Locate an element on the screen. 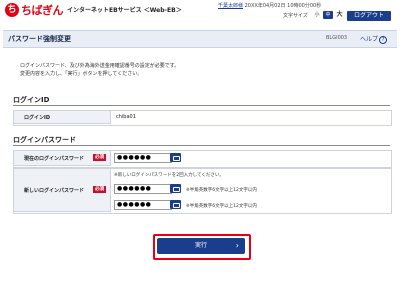  new-password-input: ●●●●●● is located at coordinates (143, 189).